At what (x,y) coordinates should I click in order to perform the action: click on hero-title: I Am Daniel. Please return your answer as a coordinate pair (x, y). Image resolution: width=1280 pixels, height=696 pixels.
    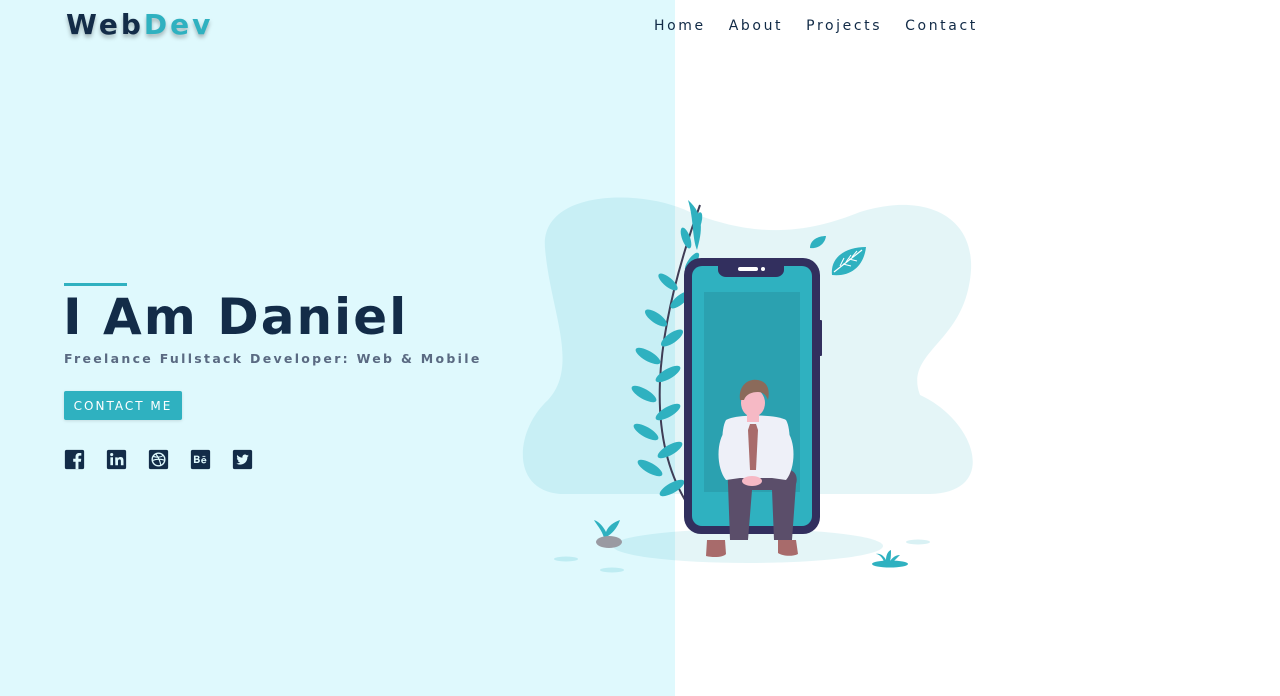
    Looking at the image, I should click on (236, 317).